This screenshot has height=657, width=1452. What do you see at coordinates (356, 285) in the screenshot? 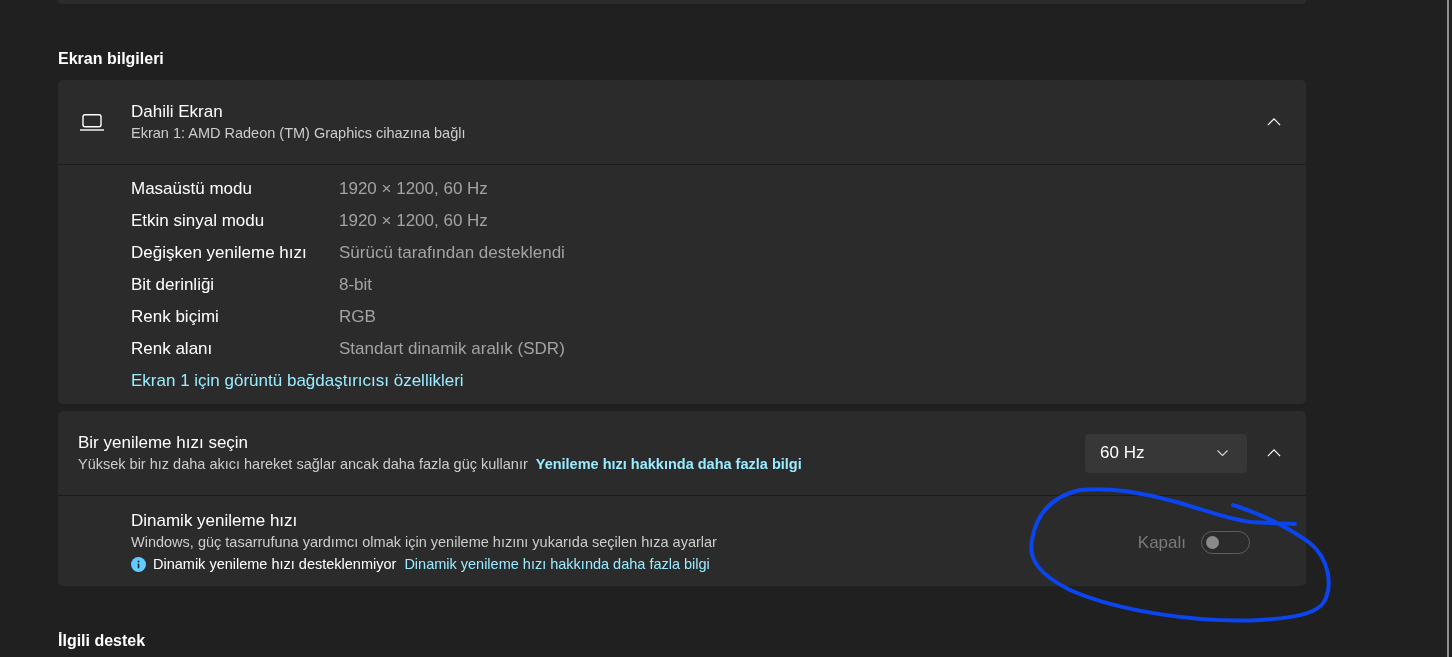
I see `property-value: 8-bit` at bounding box center [356, 285].